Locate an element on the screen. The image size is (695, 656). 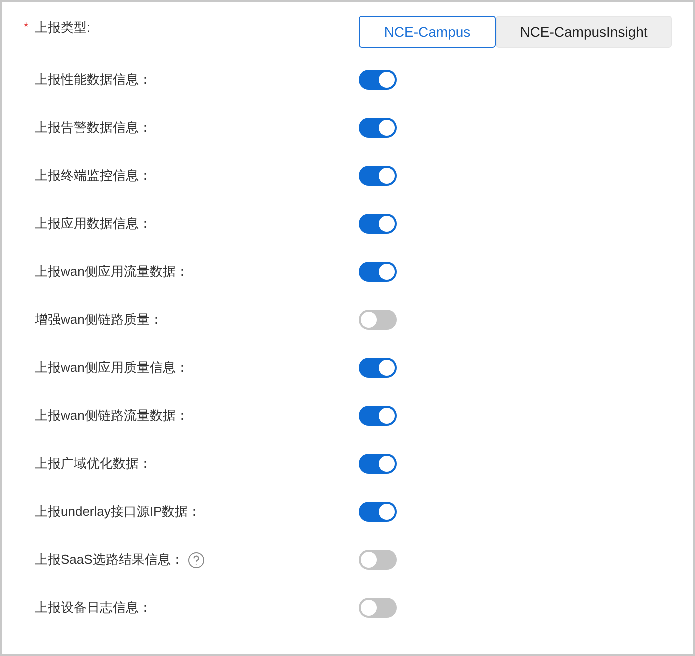
setting-label: 增强wan侧链路质量： is located at coordinates (99, 320).